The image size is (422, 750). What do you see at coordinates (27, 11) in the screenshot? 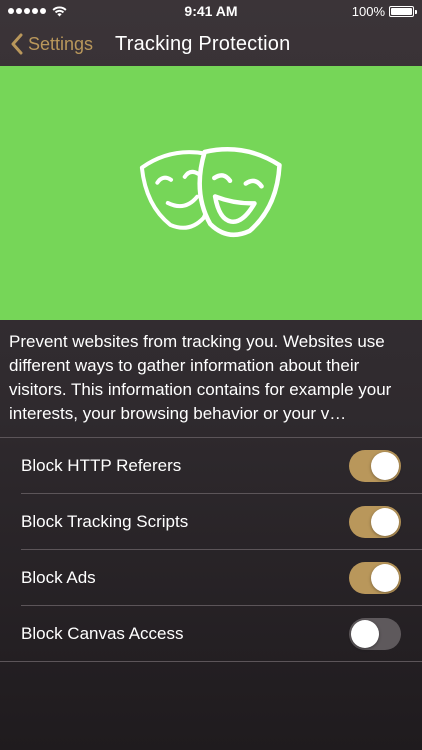
I see `signal-strength-icon` at bounding box center [27, 11].